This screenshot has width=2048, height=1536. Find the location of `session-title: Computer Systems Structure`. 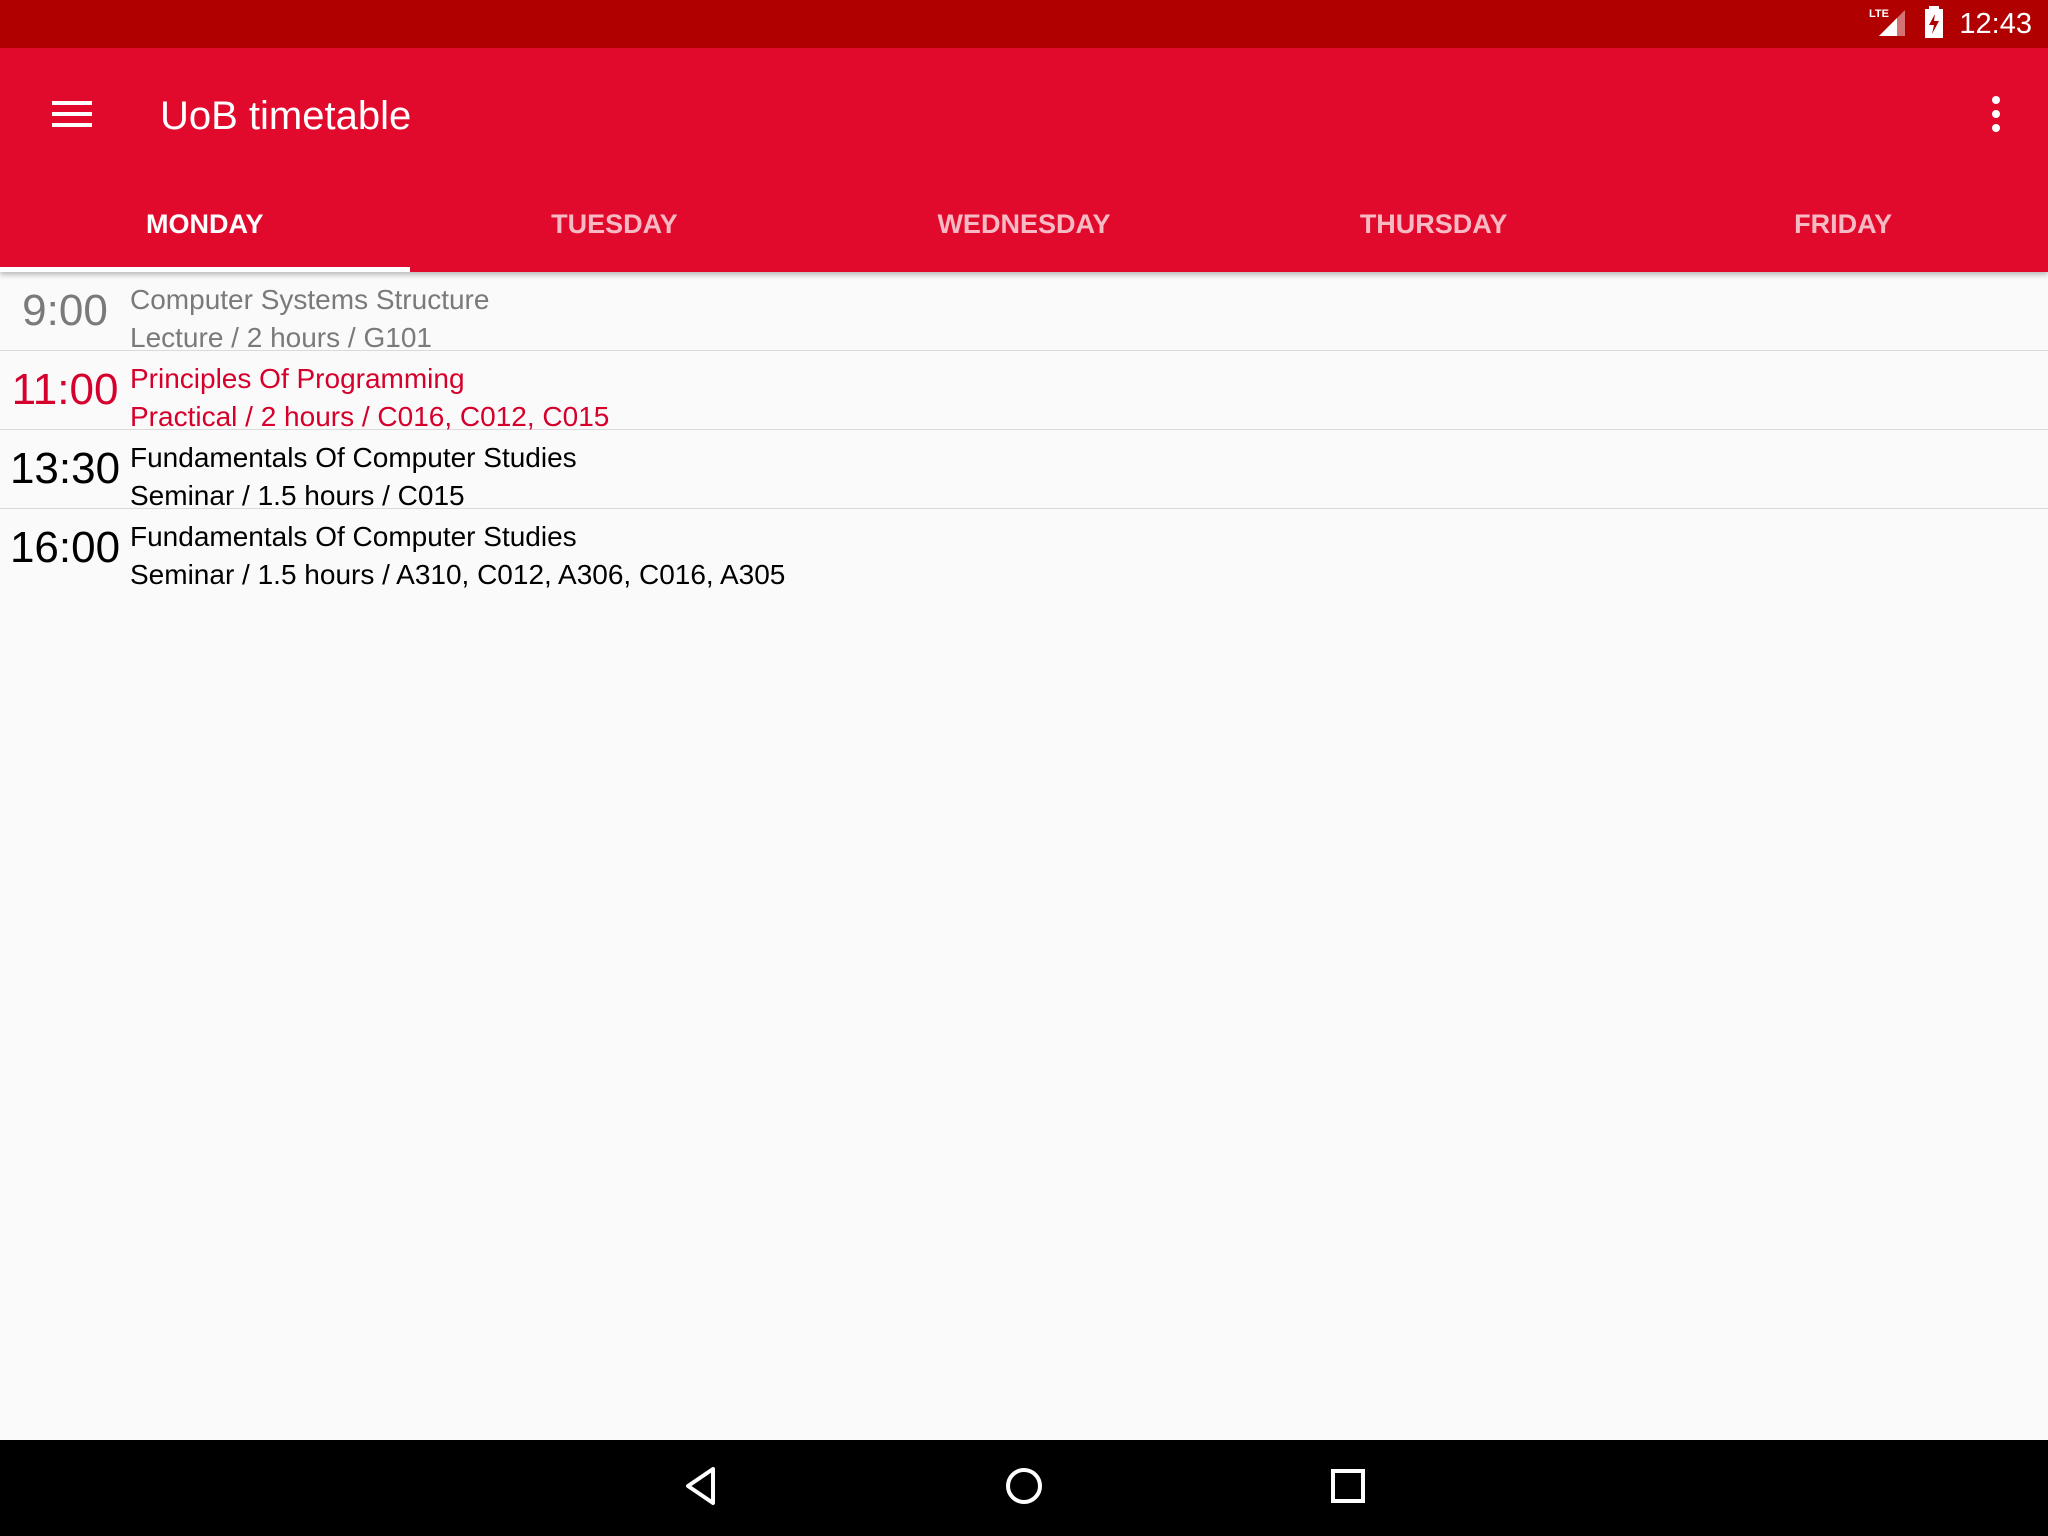

session-title: Computer Systems Structure is located at coordinates (310, 299).